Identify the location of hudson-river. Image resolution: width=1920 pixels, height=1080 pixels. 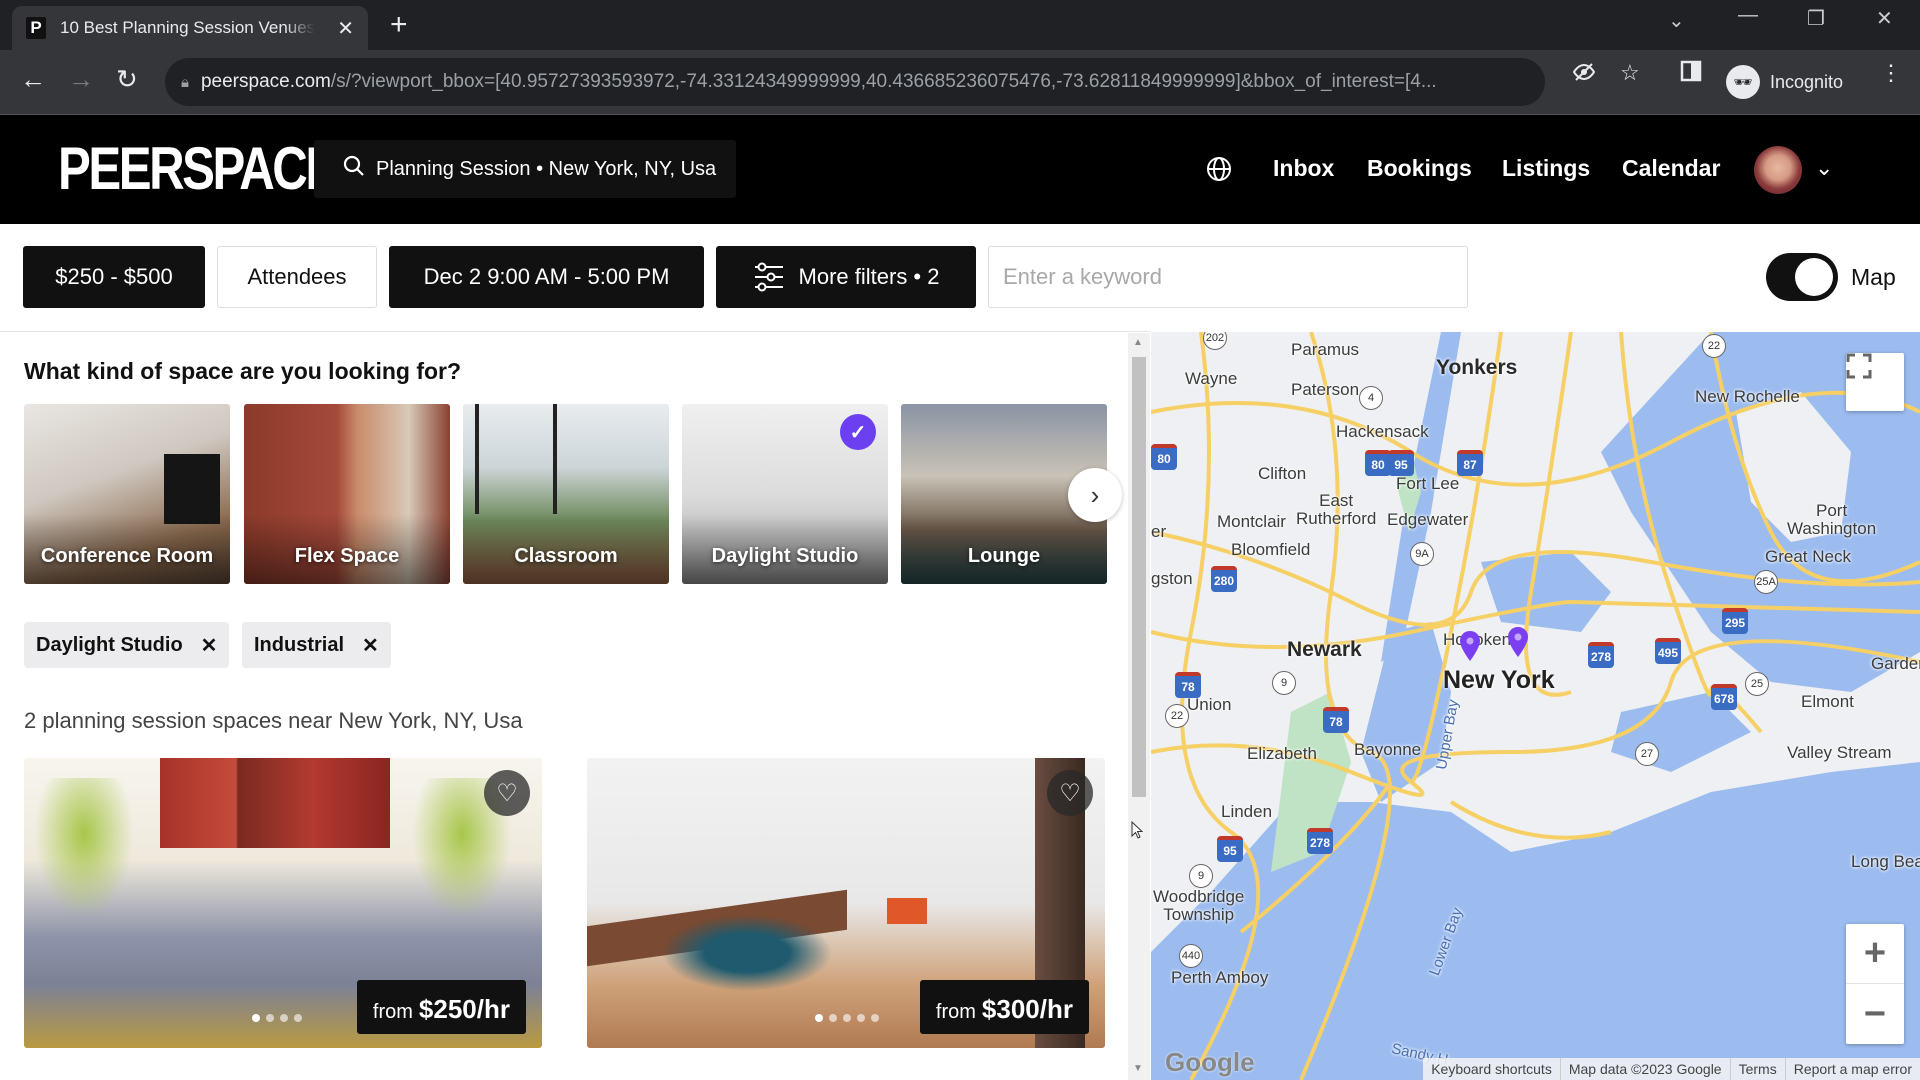
(1421, 497).